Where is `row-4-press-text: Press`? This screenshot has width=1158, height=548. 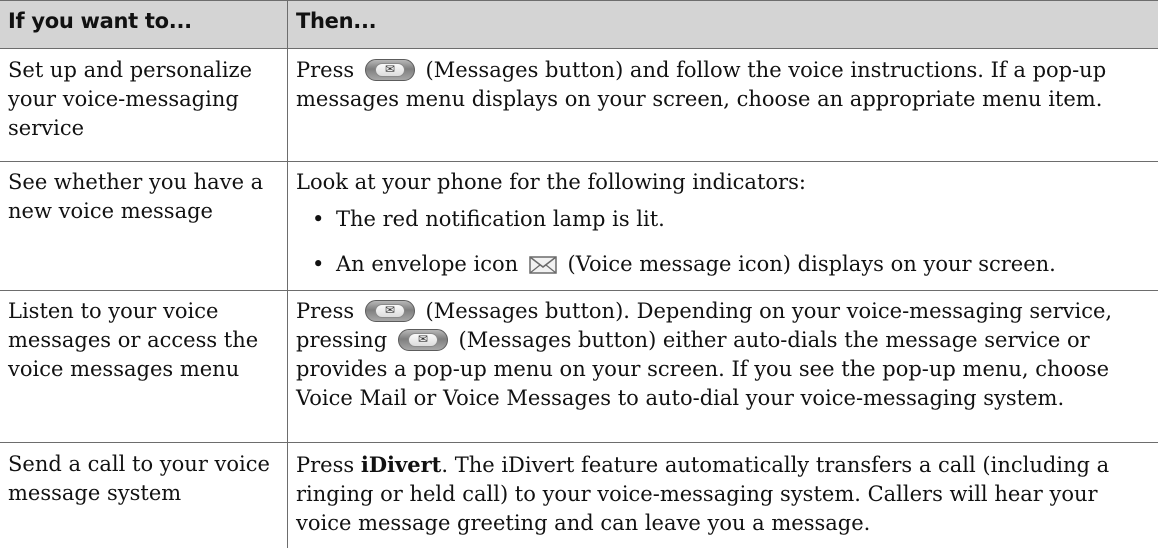
row-4-press-text: Press is located at coordinates (325, 465).